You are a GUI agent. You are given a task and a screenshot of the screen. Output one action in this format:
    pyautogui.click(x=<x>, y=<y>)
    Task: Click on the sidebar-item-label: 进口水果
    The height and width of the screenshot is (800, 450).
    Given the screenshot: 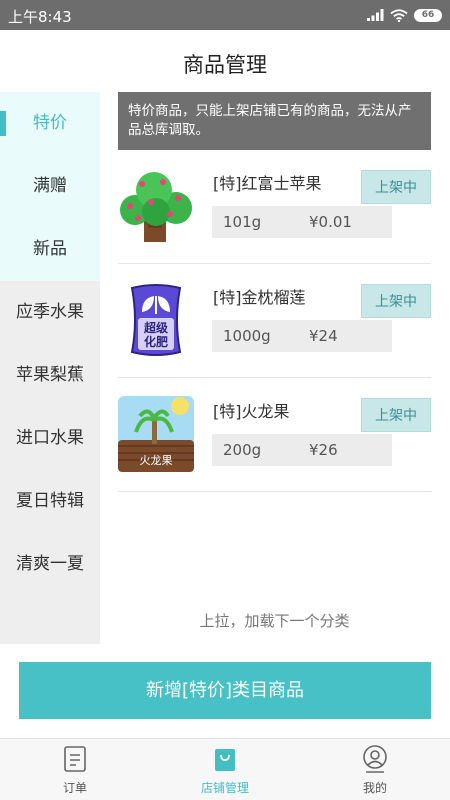 What is the action you would take?
    pyautogui.click(x=50, y=438)
    